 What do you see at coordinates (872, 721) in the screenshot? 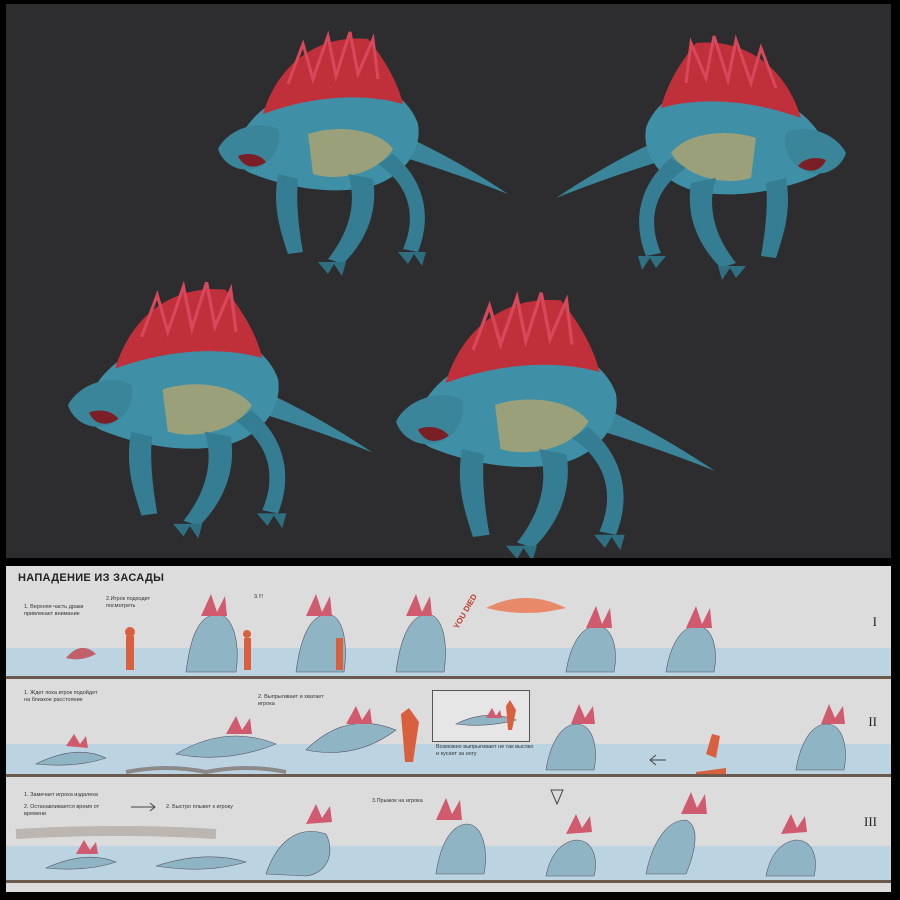
I see `row-numeral-2: II` at bounding box center [872, 721].